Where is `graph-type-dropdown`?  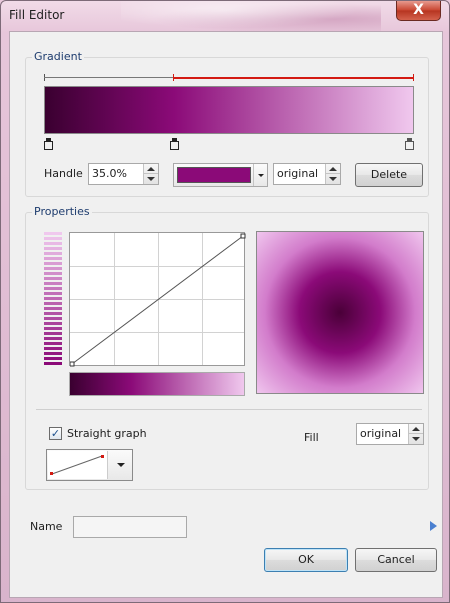 graph-type-dropdown is located at coordinates (89, 465).